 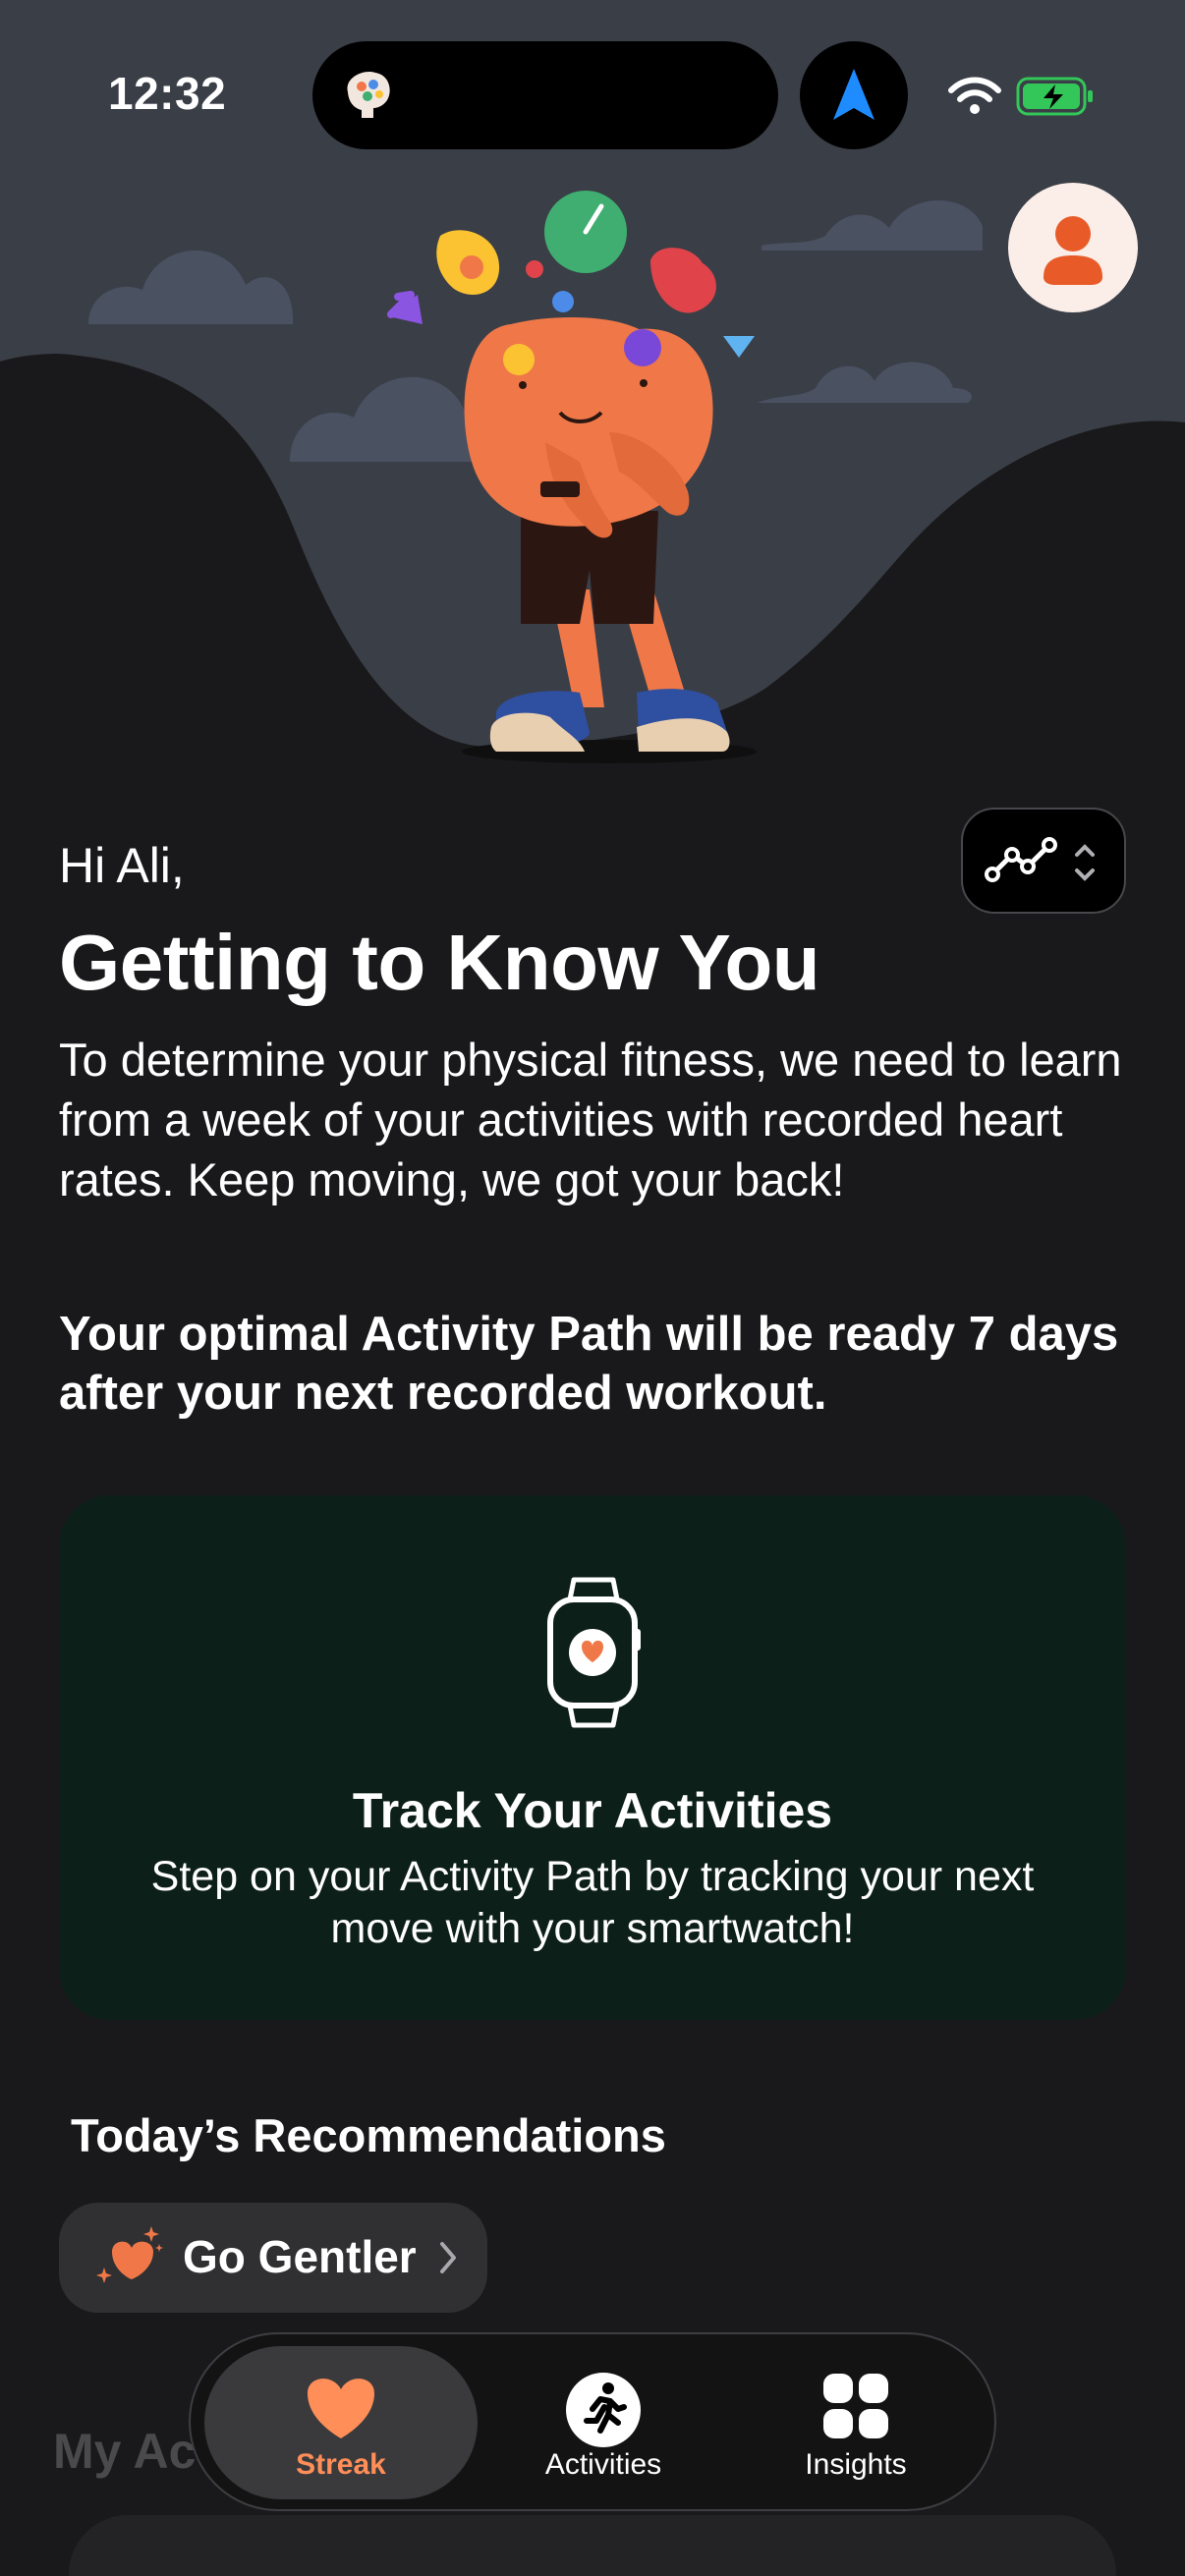 I want to click on tab-label: Insights, so click(x=856, y=2464).